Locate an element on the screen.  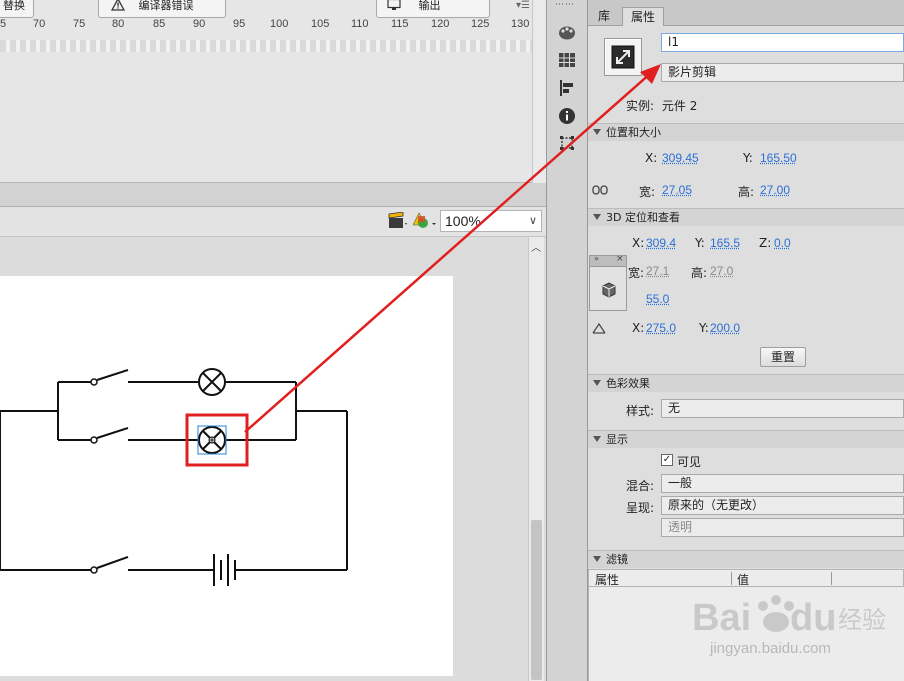
panel-dock-toolbar: ⋯⋯ is located at coordinates (567, 340).